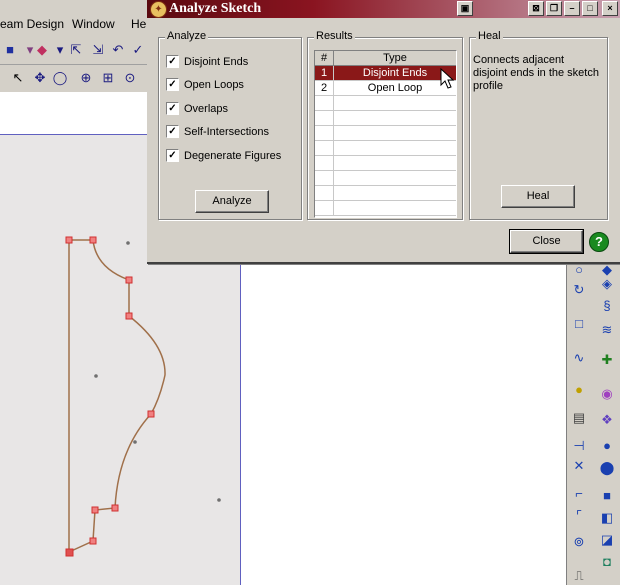  Describe the element at coordinates (579, 390) in the screenshot. I see `point-tool-icon: ●` at that location.